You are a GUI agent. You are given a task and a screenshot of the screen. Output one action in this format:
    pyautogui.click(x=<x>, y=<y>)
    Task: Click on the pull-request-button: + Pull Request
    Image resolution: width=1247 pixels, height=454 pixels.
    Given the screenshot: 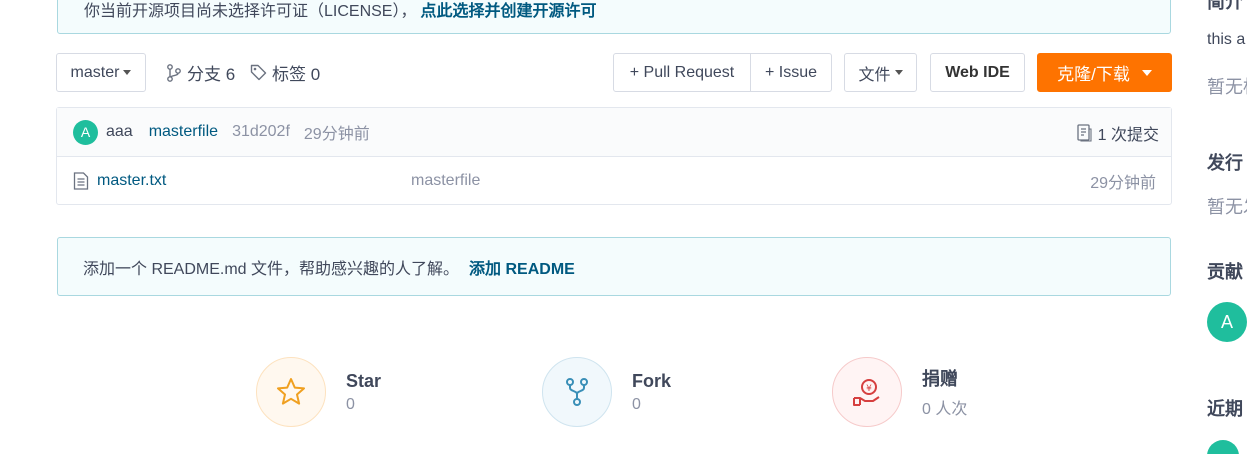 What is the action you would take?
    pyautogui.click(x=682, y=72)
    